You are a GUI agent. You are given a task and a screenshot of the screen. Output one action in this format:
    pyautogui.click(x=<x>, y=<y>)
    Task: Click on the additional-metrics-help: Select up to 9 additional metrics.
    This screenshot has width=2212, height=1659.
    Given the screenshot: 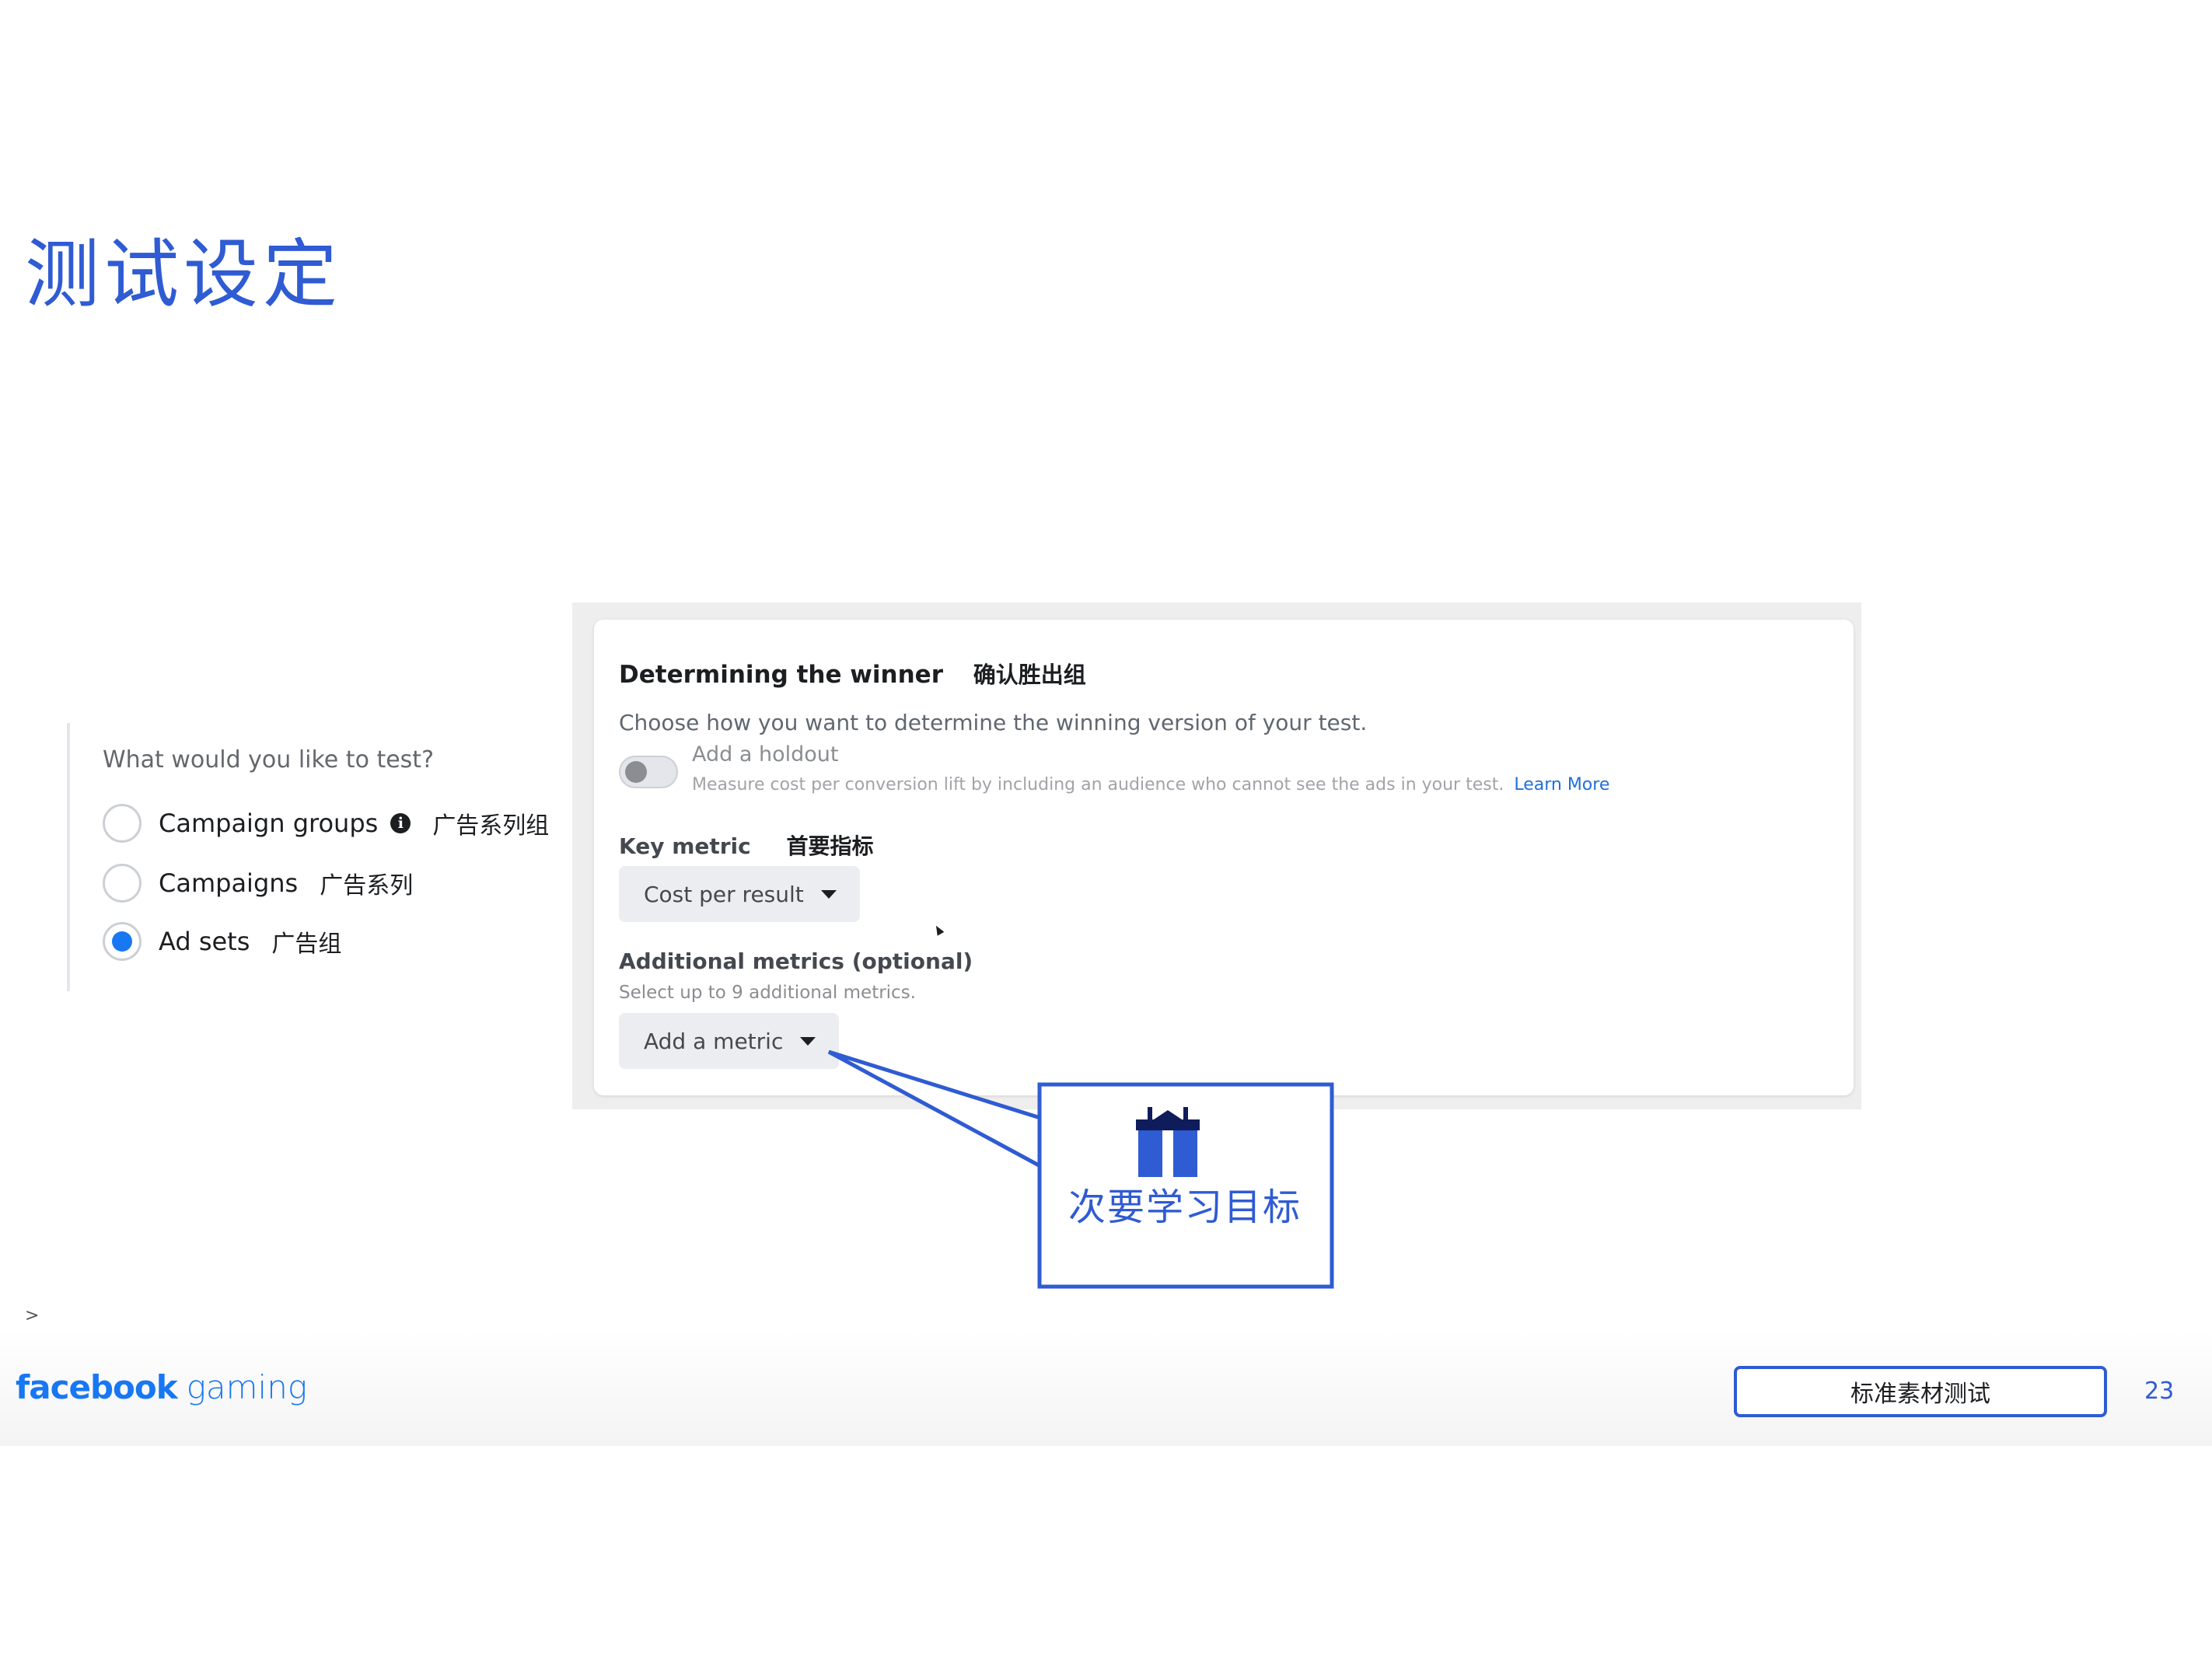 What is the action you would take?
    pyautogui.click(x=767, y=993)
    